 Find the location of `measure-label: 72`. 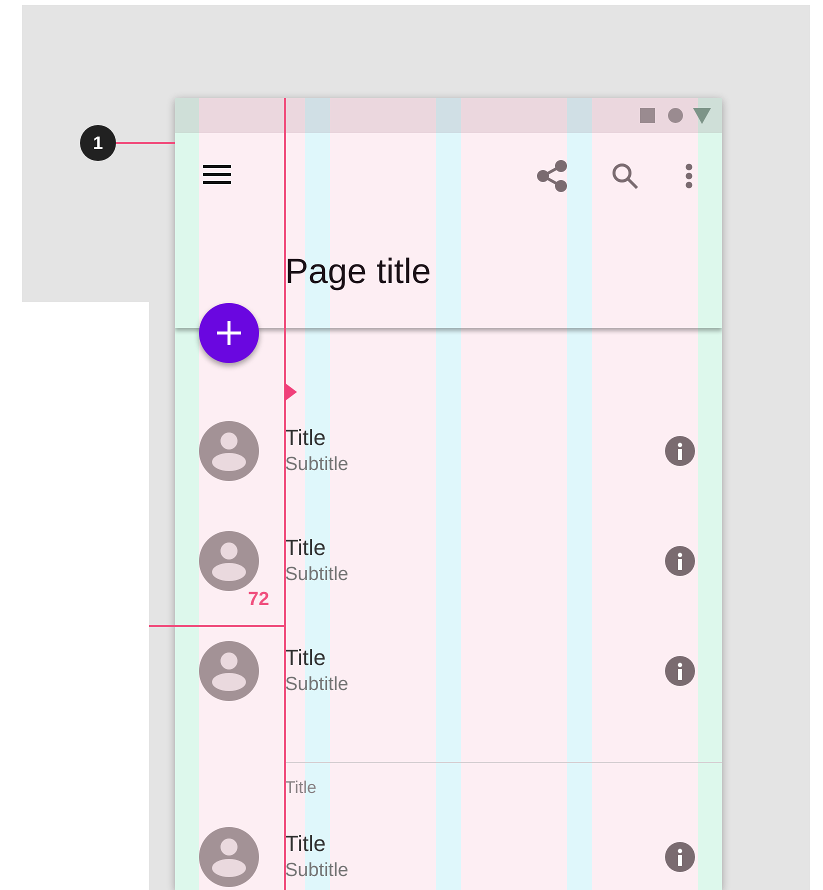

measure-label: 72 is located at coordinates (259, 600).